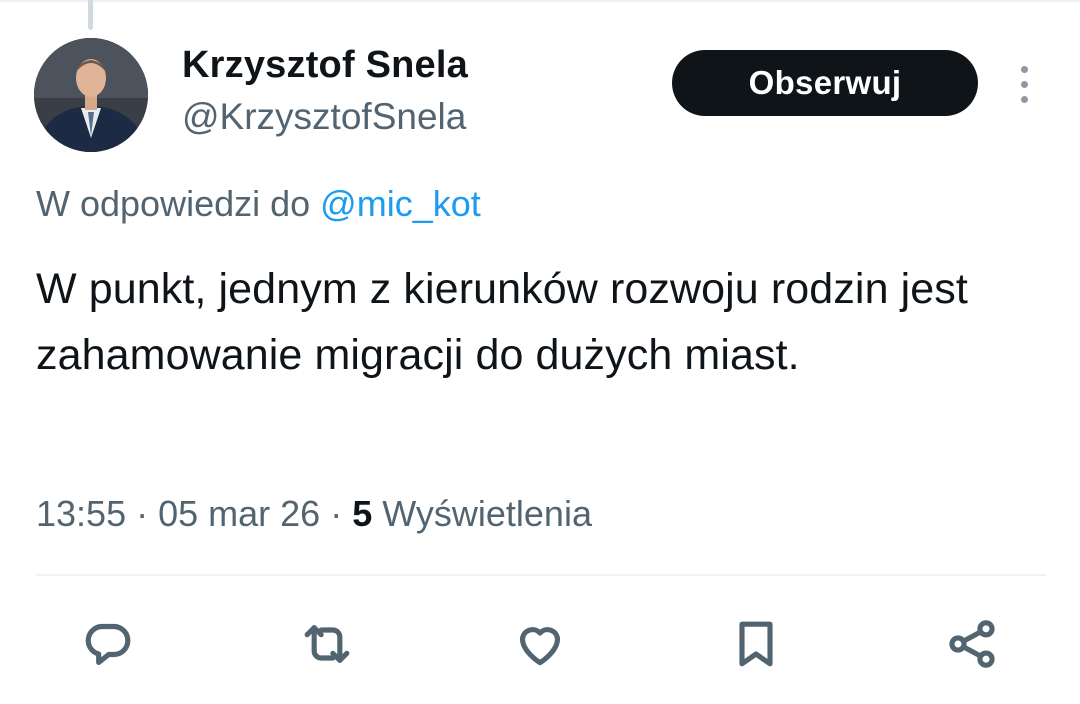 Image resolution: width=1080 pixels, height=704 pixels. I want to click on reply-button, so click(108, 644).